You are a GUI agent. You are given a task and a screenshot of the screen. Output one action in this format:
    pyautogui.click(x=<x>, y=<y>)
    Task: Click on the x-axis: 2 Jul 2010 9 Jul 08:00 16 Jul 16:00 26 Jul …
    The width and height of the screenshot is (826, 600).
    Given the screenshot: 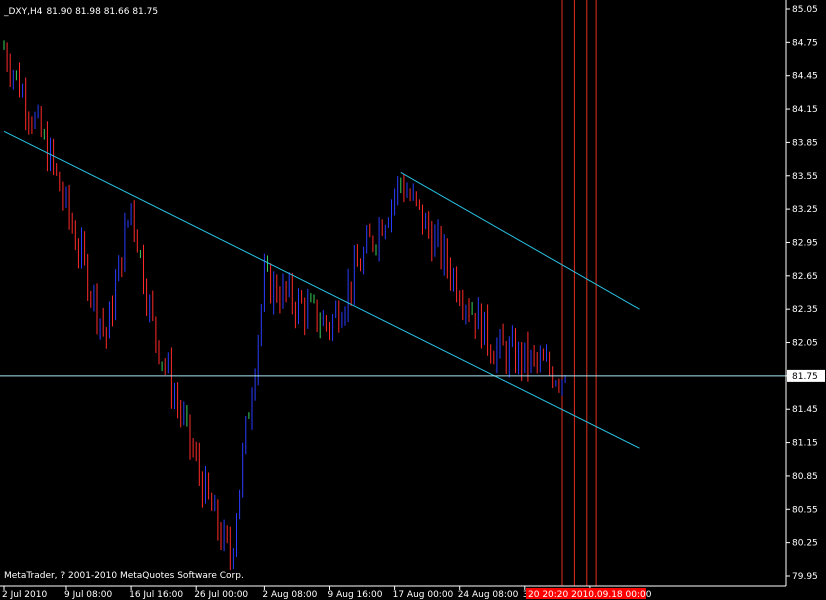 What is the action you would take?
    pyautogui.click(x=308, y=593)
    